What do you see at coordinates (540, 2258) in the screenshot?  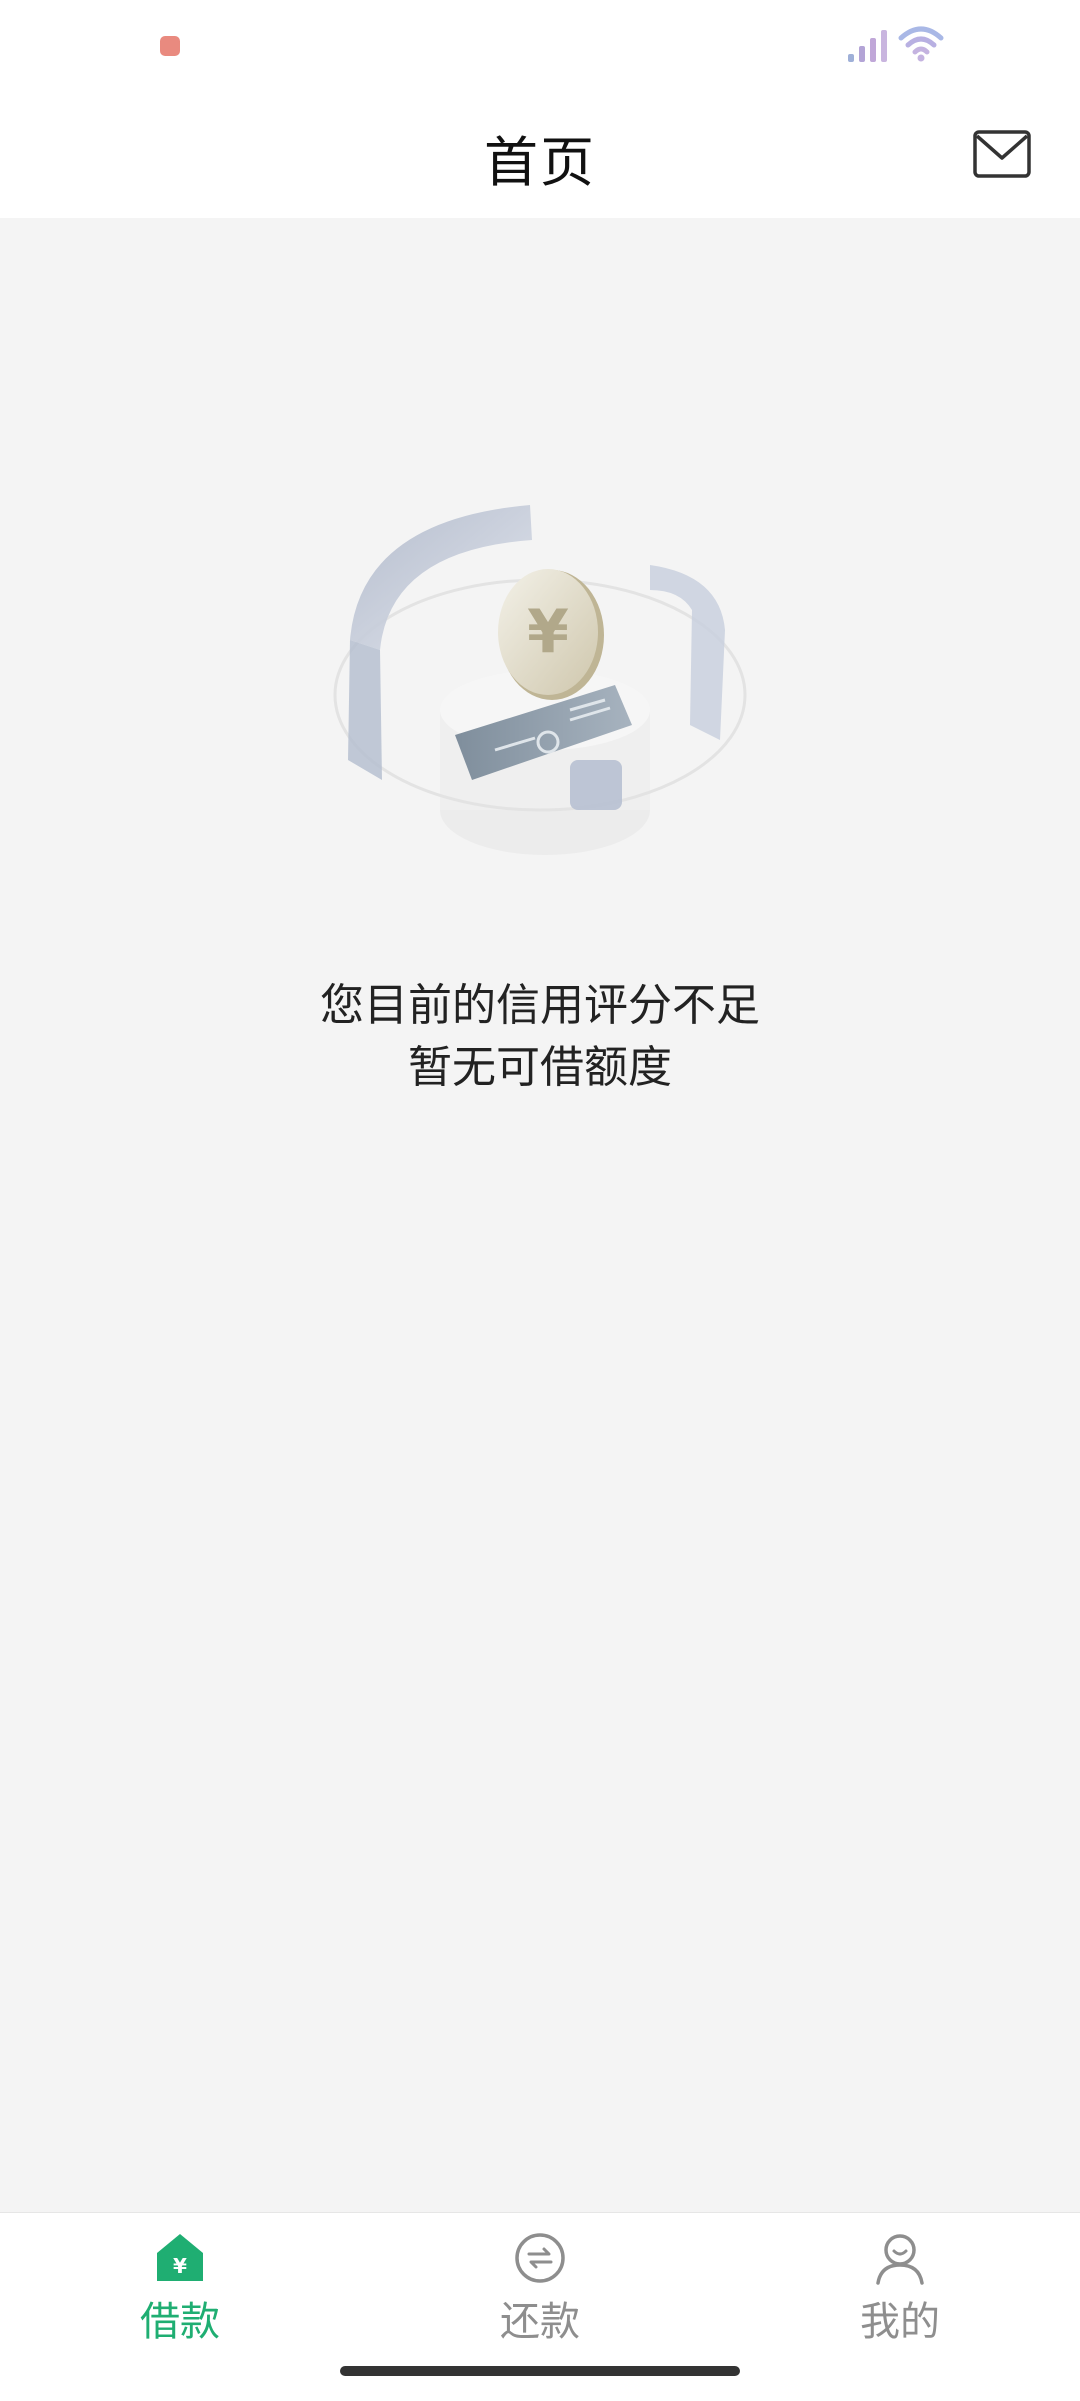 I see `repay-exchange-icon` at bounding box center [540, 2258].